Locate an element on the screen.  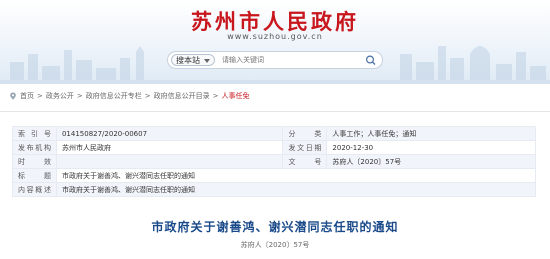
index-no-value: 014150827/2020-00607 is located at coordinates (169, 133).